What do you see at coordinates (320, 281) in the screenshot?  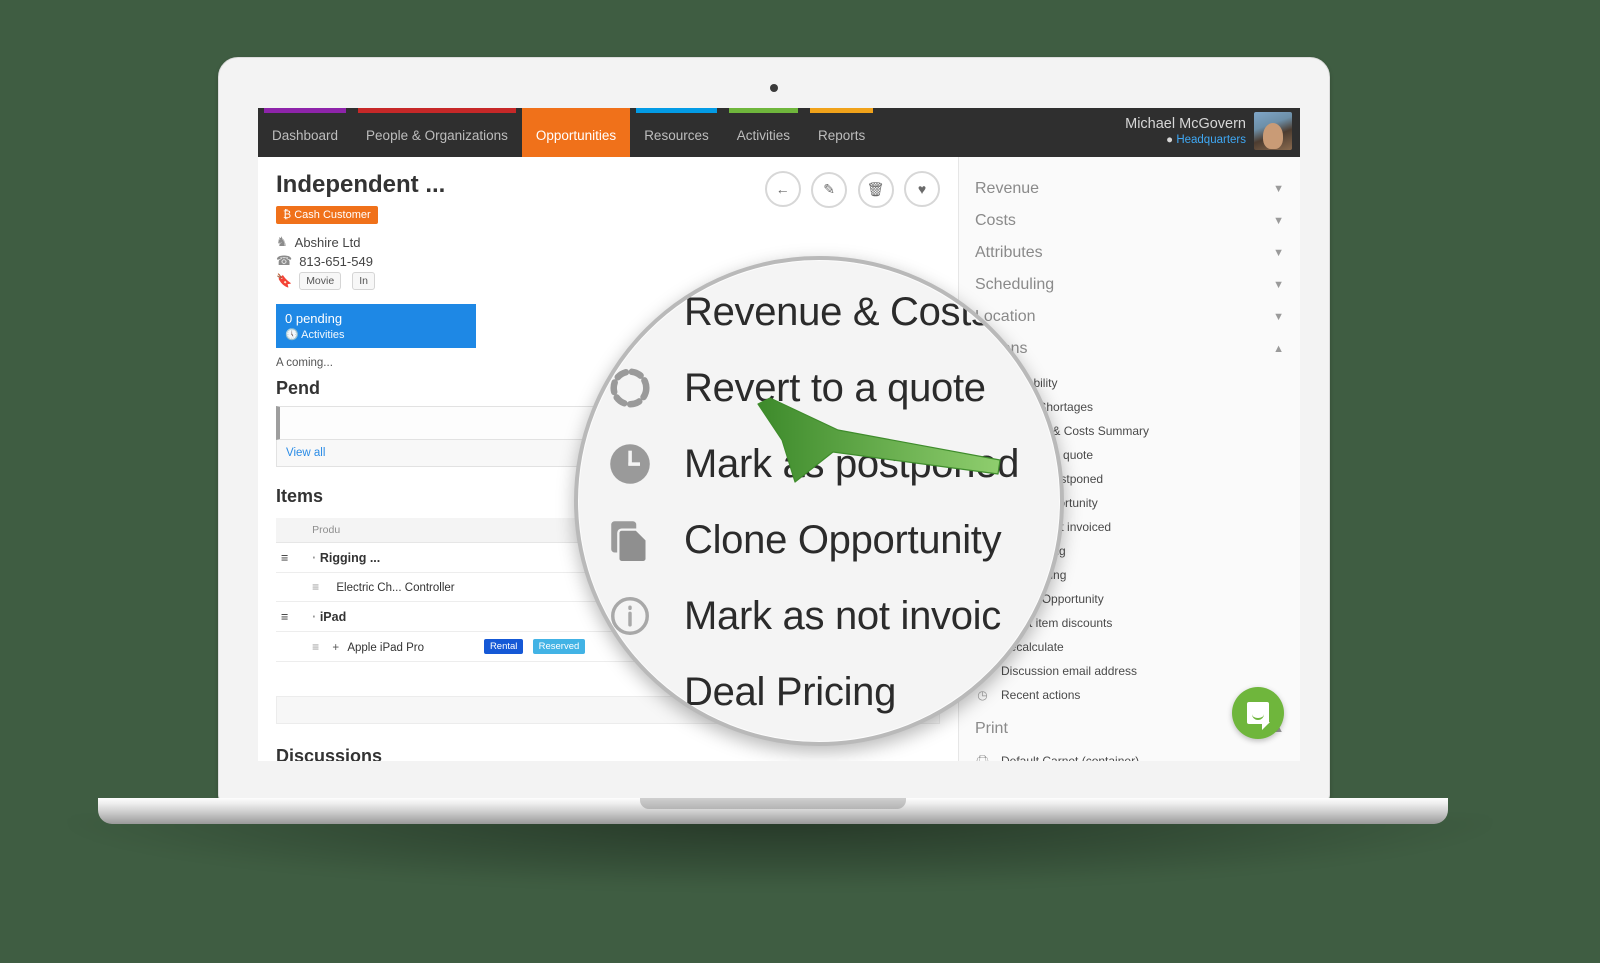 I see `tag-chip: Movie` at bounding box center [320, 281].